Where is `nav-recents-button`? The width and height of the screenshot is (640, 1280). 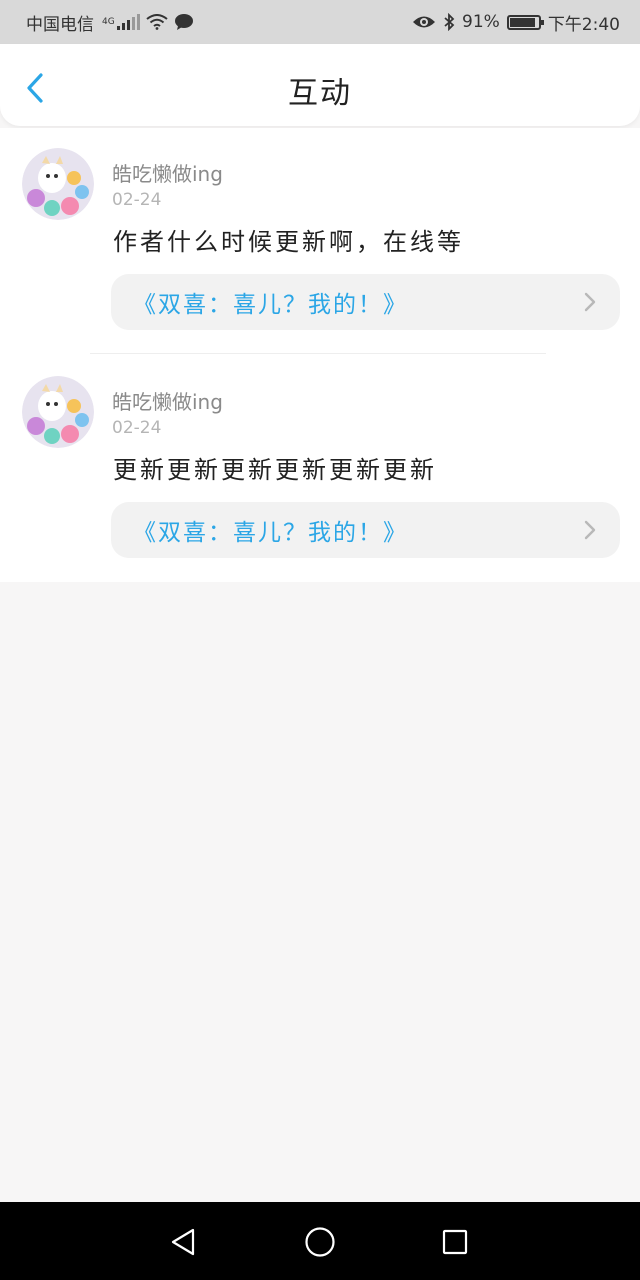
nav-recents-button is located at coordinates (455, 1242).